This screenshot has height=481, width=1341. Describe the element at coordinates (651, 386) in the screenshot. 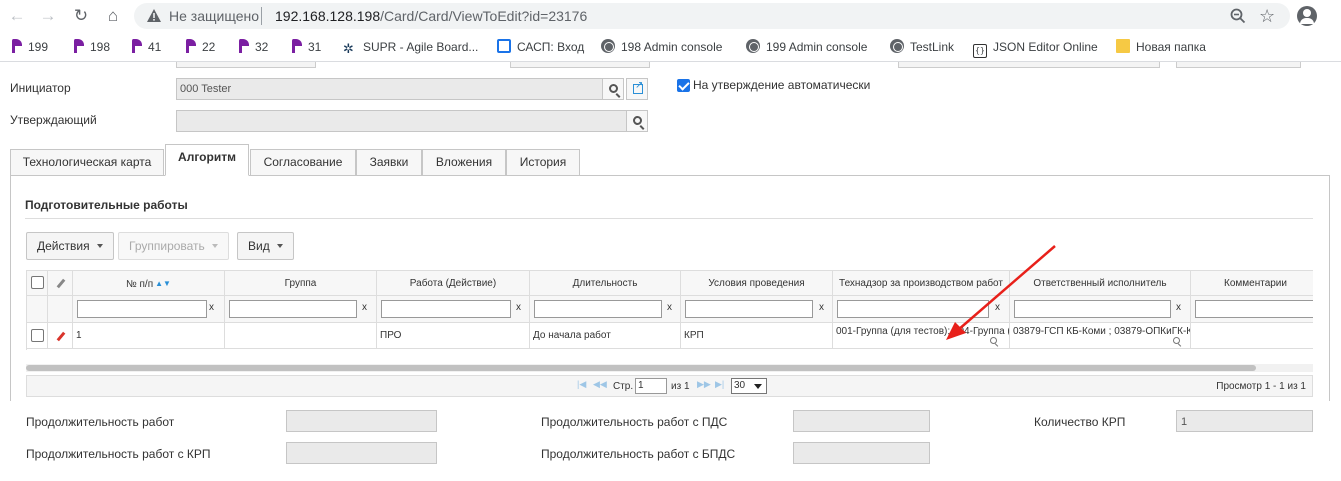

I see `page-input: 1` at that location.